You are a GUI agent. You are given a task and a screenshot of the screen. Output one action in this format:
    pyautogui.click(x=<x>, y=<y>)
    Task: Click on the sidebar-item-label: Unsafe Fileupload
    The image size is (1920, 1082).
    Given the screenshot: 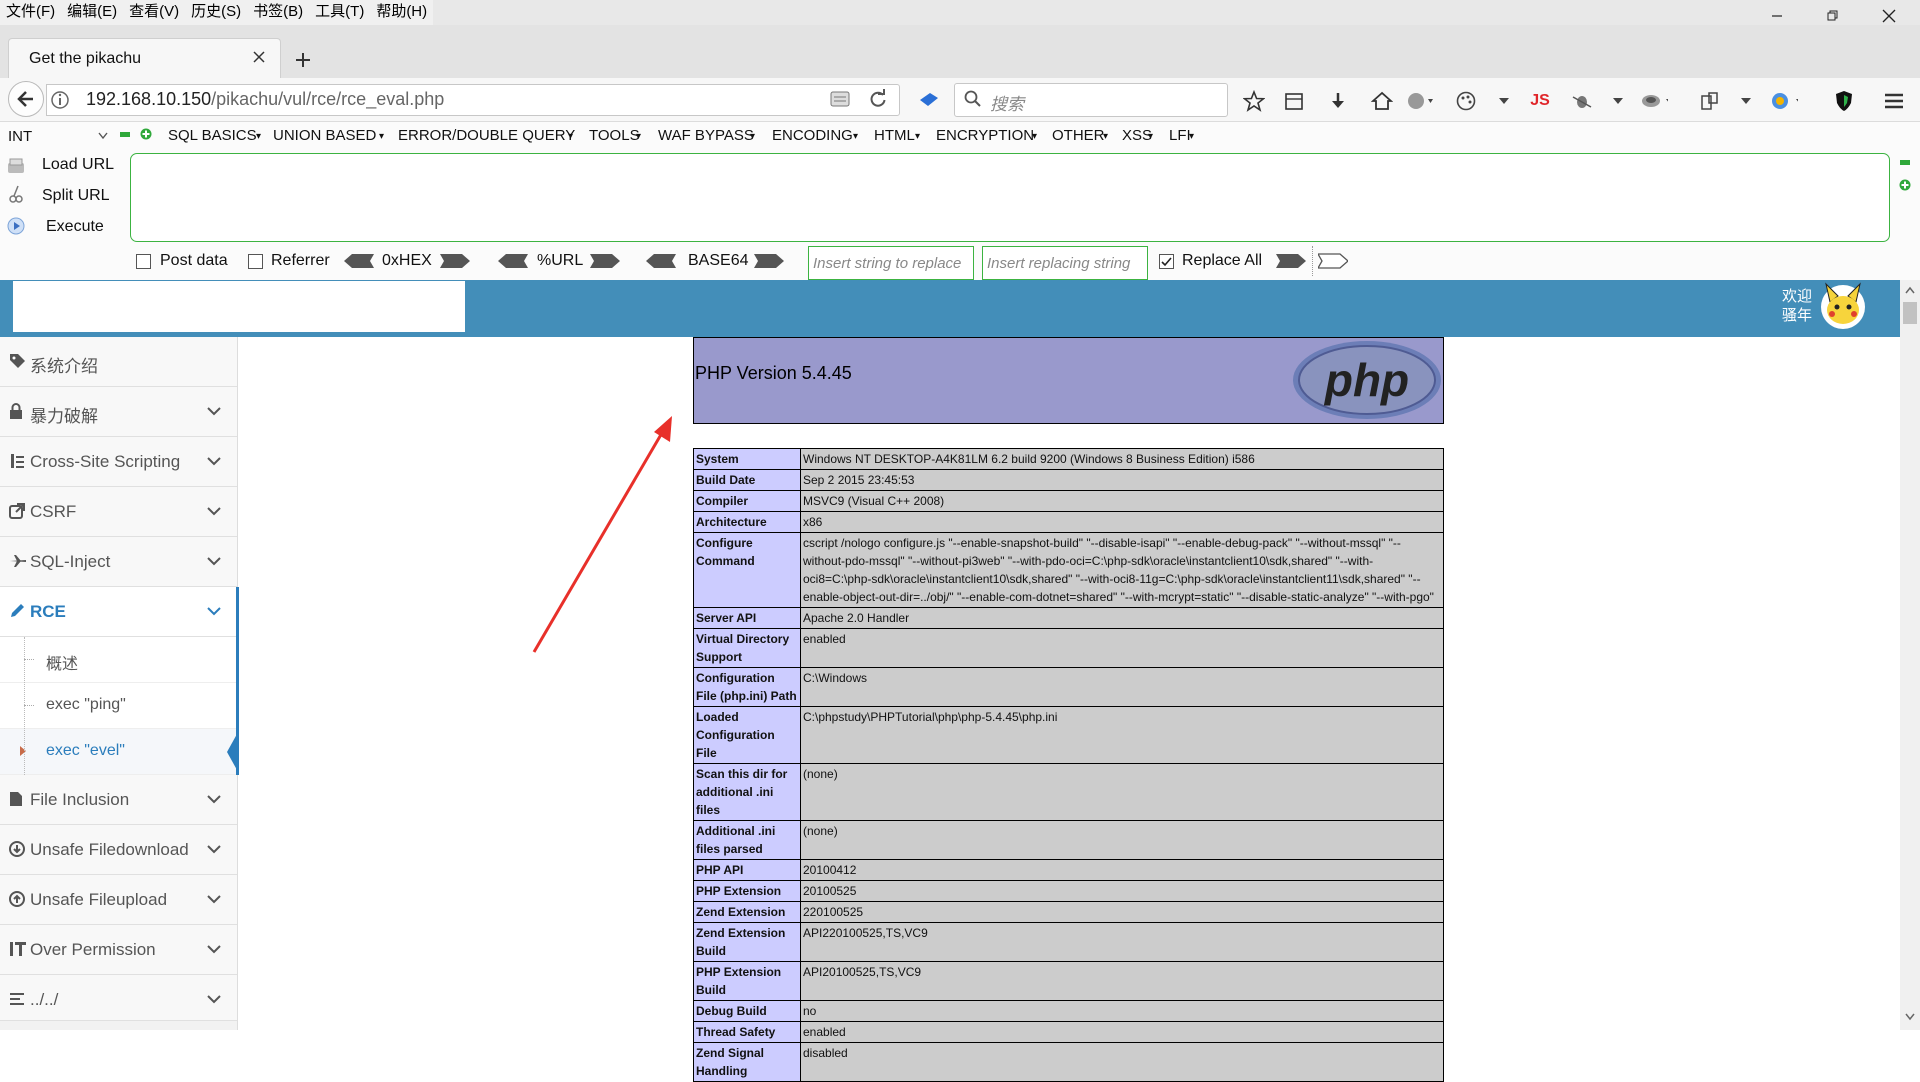 What is the action you would take?
    pyautogui.click(x=99, y=899)
    